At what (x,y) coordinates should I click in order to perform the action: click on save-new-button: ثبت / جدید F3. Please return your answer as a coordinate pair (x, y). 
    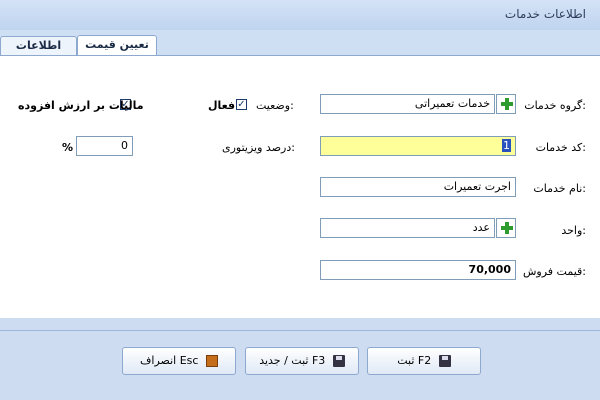
    Looking at the image, I should click on (302, 361).